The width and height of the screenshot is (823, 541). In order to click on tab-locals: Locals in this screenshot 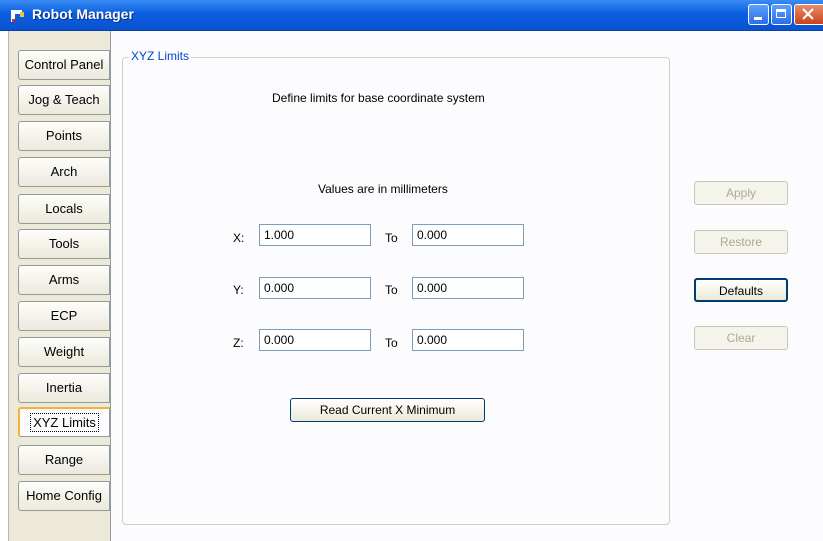, I will do `click(64, 209)`.